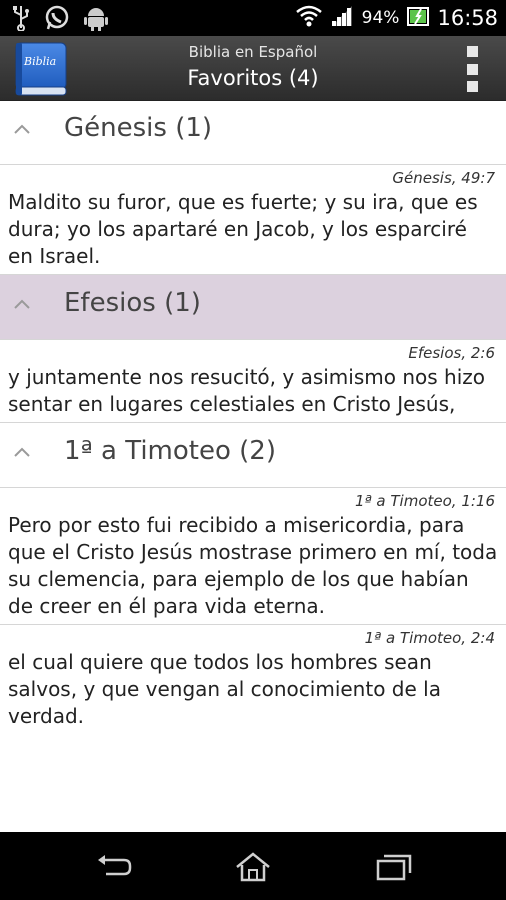 The height and width of the screenshot is (900, 506). What do you see at coordinates (451, 353) in the screenshot?
I see `verse-reference: Efesios, 2:6` at bounding box center [451, 353].